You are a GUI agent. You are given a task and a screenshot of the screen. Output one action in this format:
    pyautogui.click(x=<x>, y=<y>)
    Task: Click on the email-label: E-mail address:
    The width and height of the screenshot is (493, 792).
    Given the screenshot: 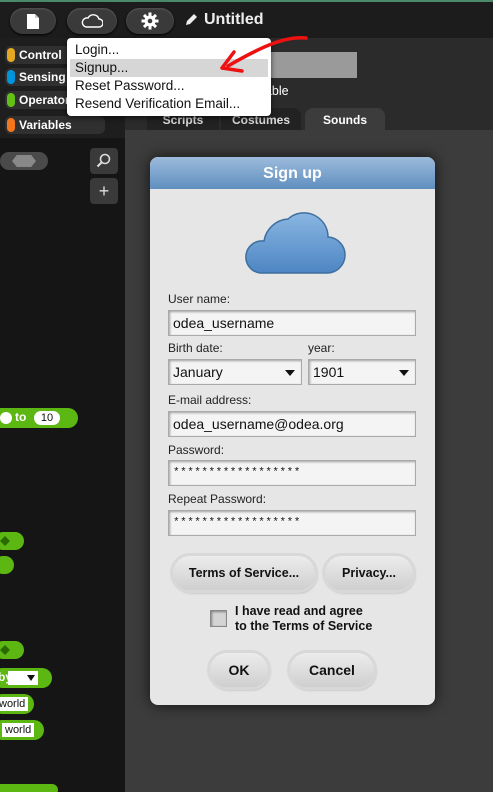 What is the action you would take?
    pyautogui.click(x=210, y=400)
    